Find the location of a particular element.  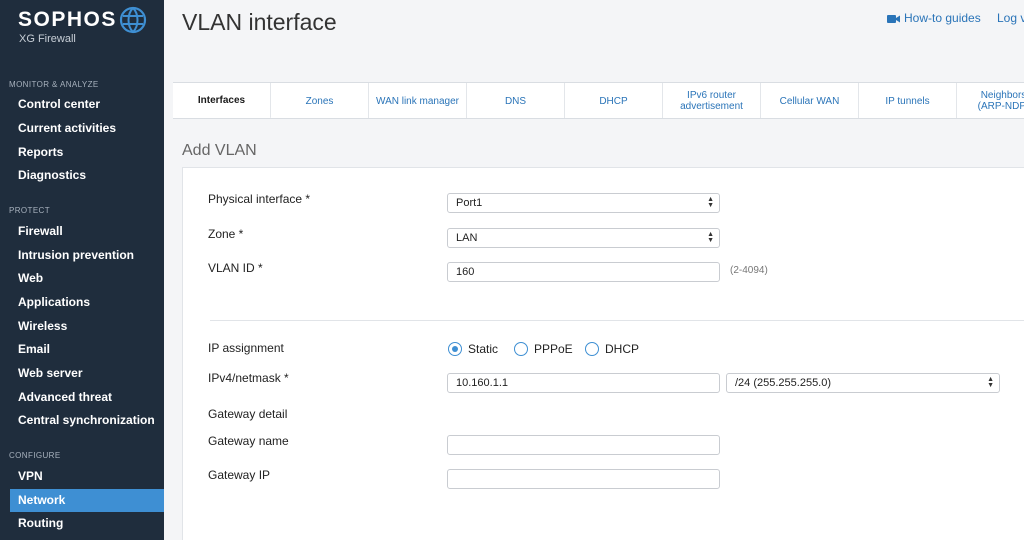

zone-value: LAN is located at coordinates (467, 238).